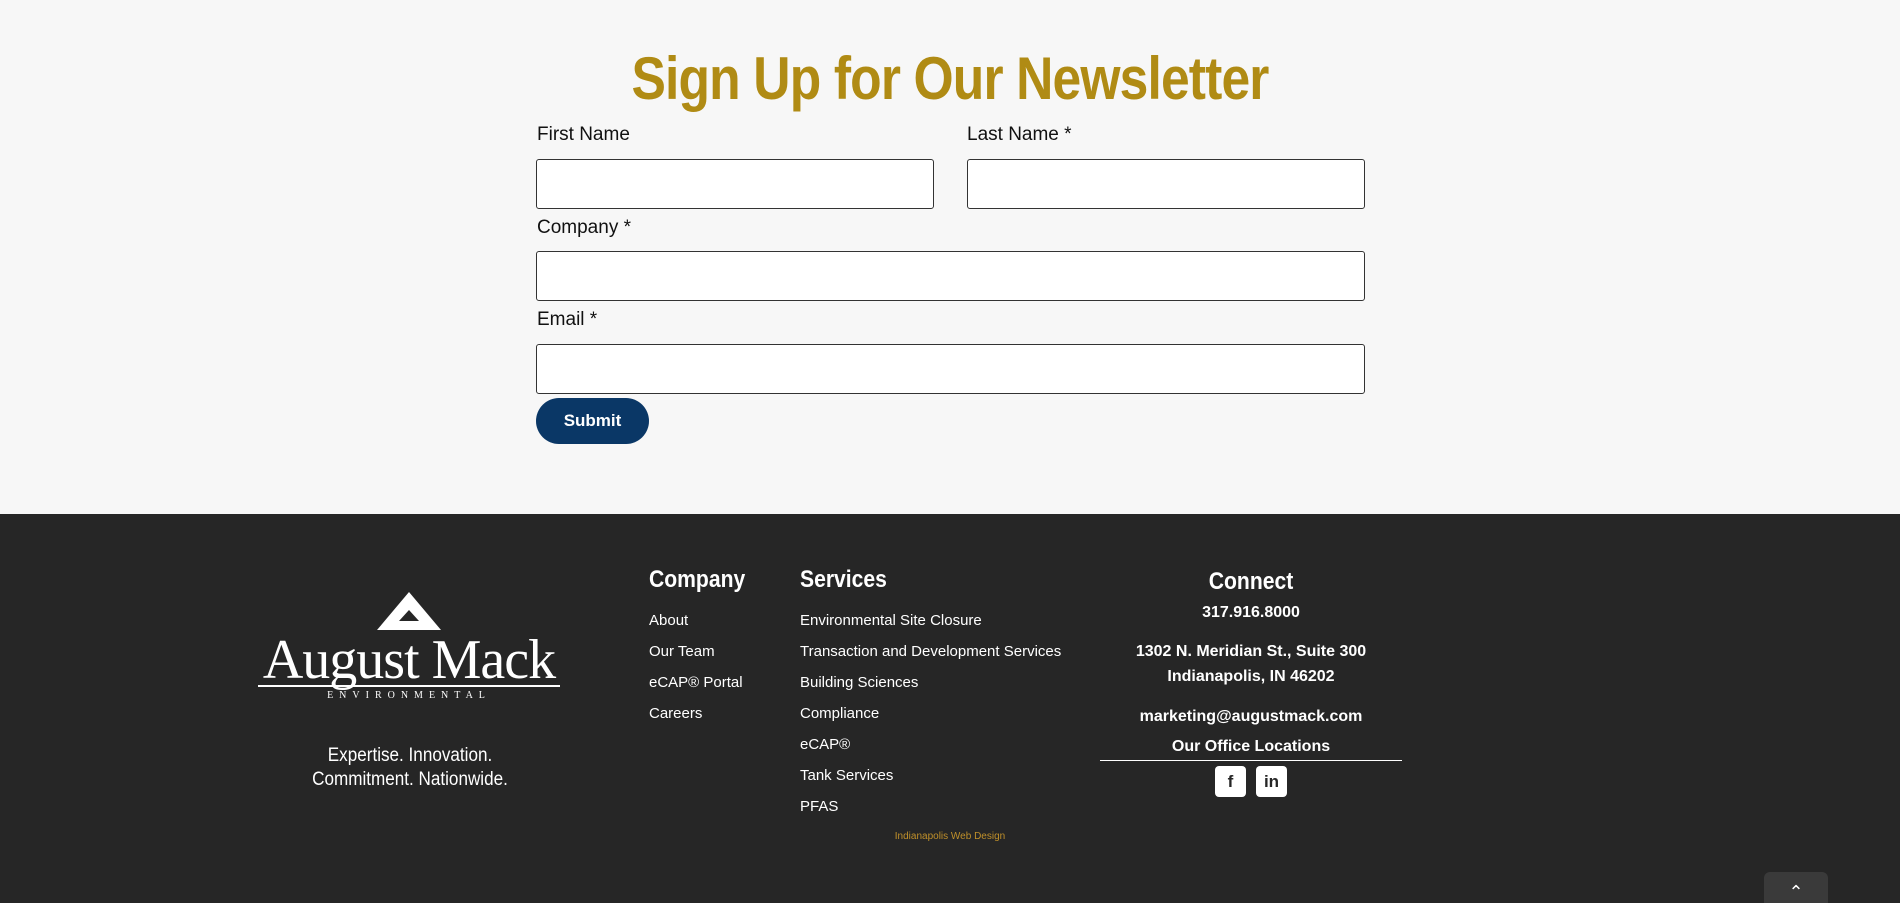 This screenshot has width=1900, height=903. Describe the element at coordinates (1166, 184) in the screenshot. I see `last-name-input` at that location.